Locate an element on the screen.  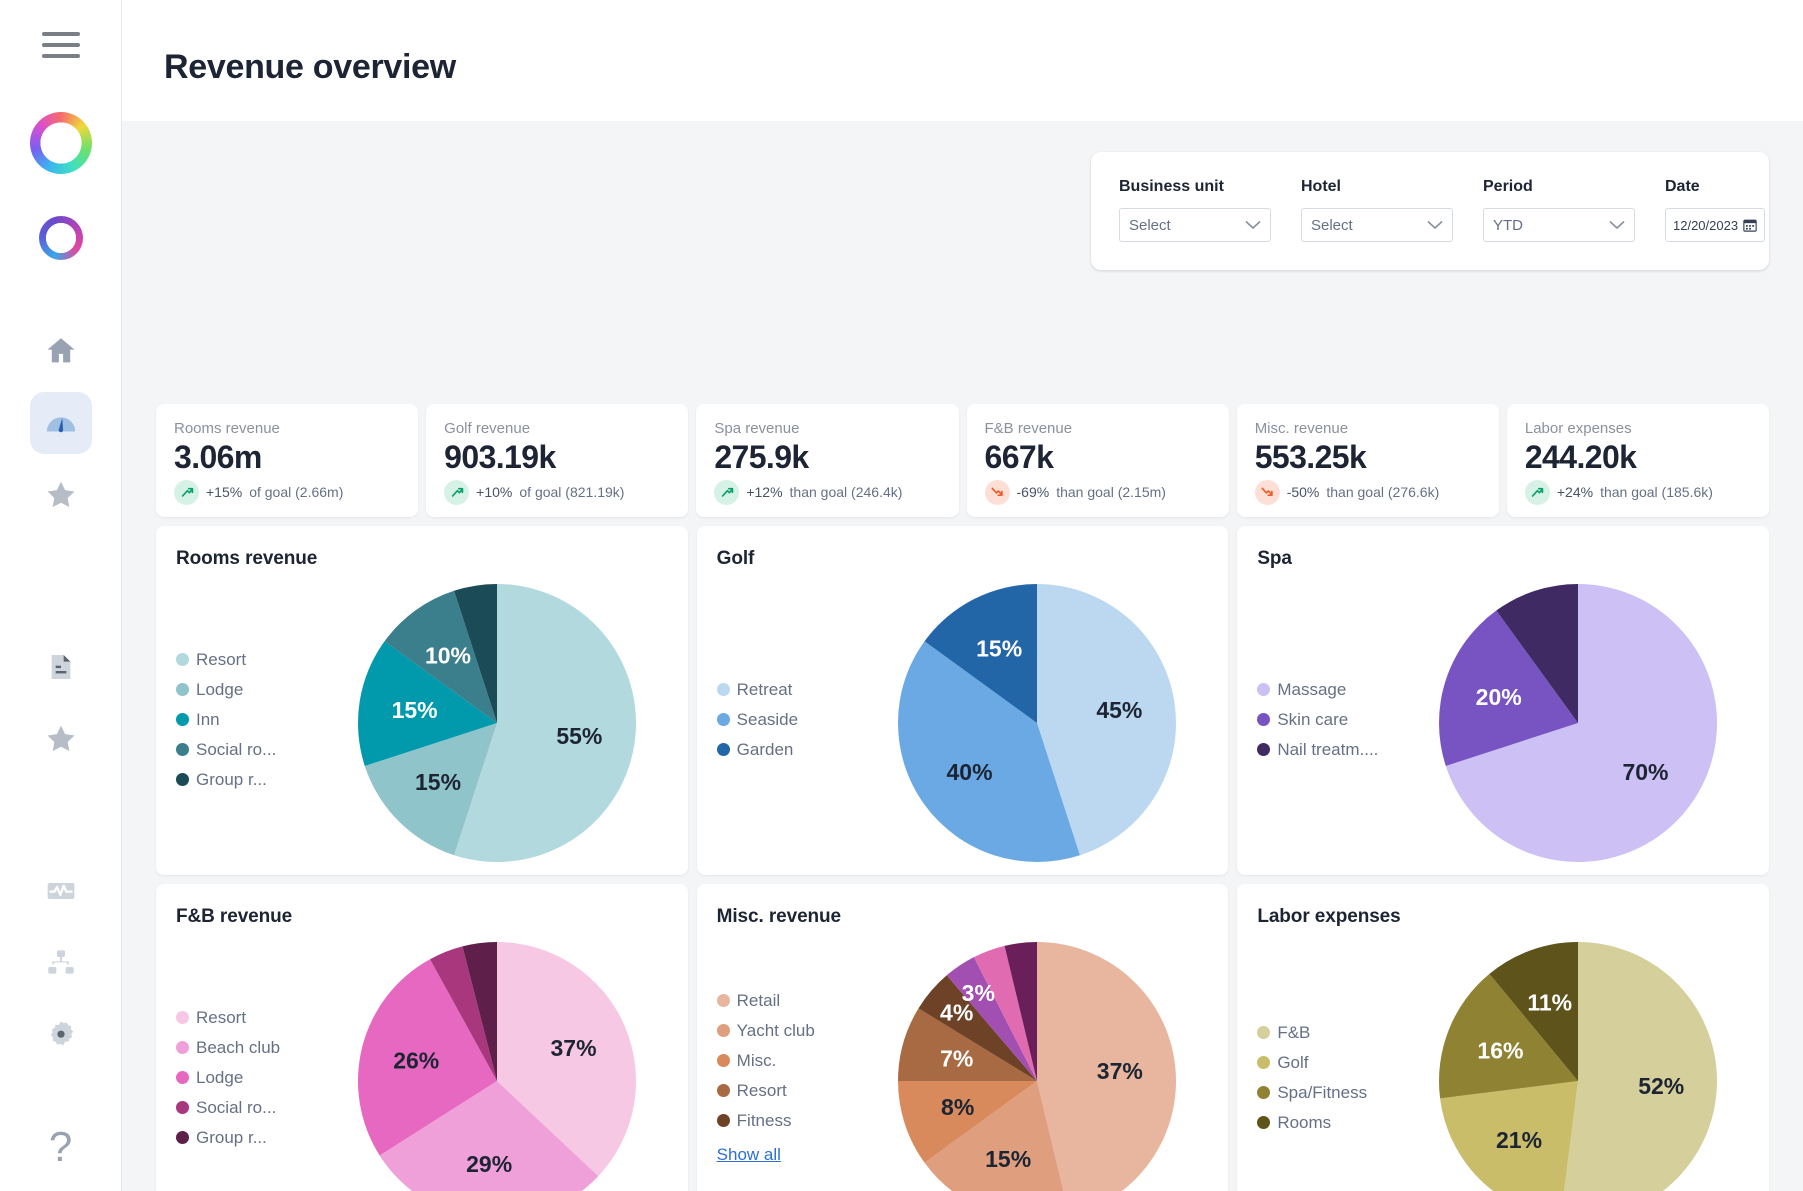
legend-item: Massage is located at coordinates (1332, 690).